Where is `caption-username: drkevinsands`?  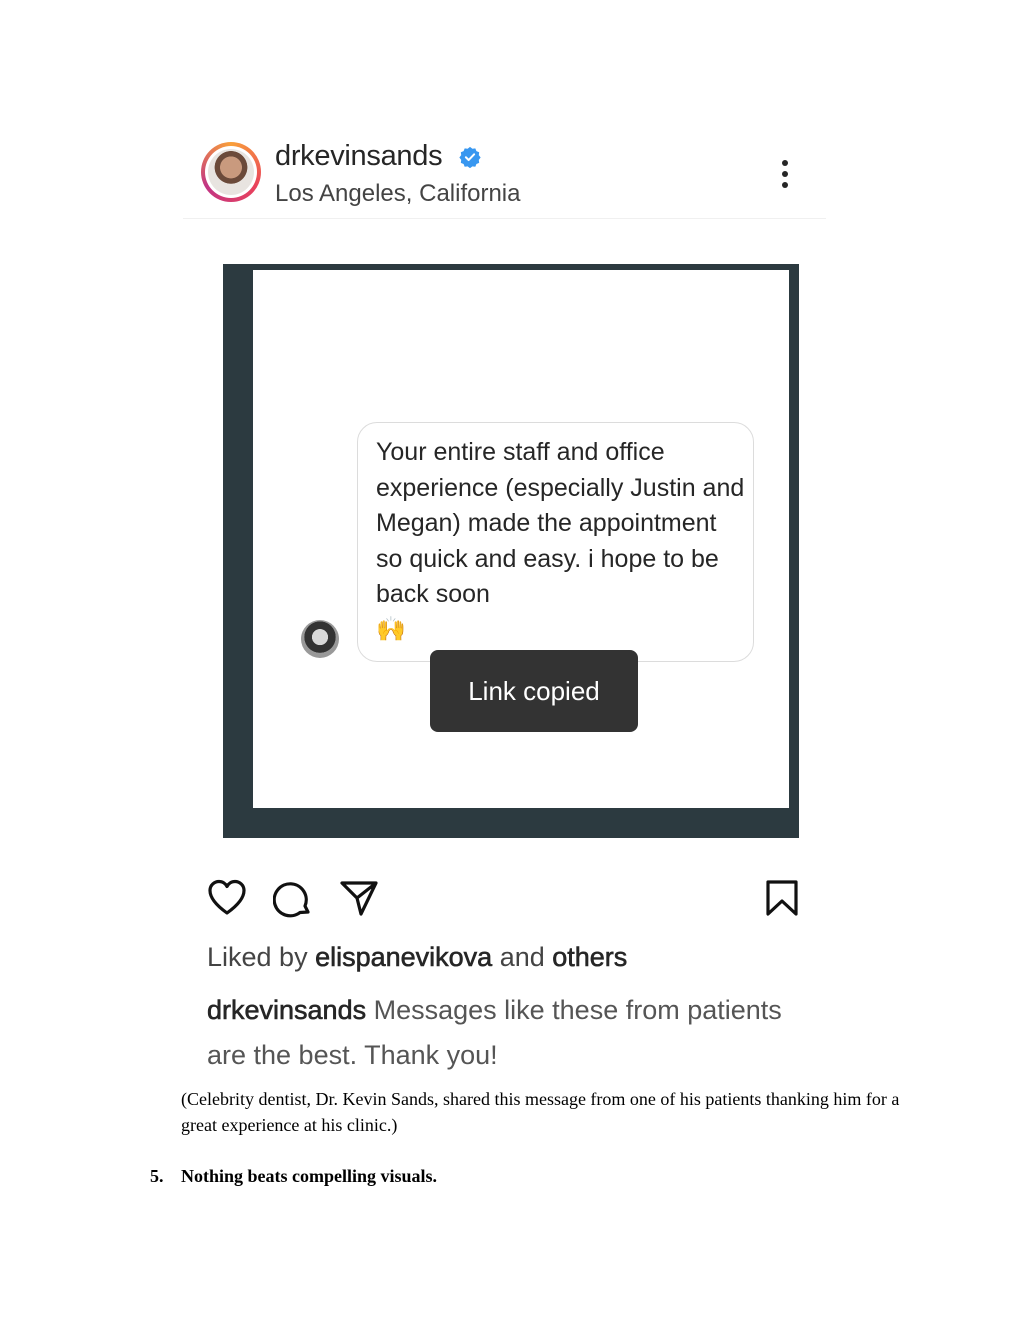
caption-username: drkevinsands is located at coordinates (287, 1010).